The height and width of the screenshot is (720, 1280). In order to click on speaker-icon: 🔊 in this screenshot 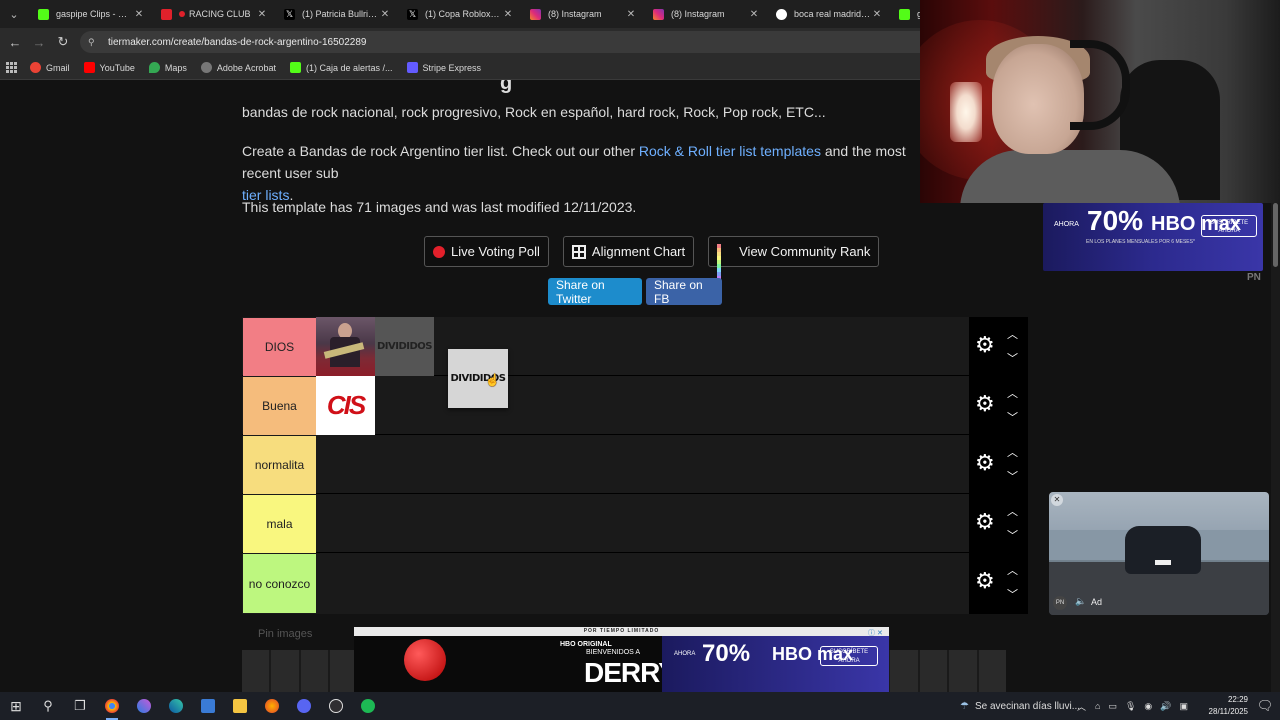, I will do `click(1165, 706)`.